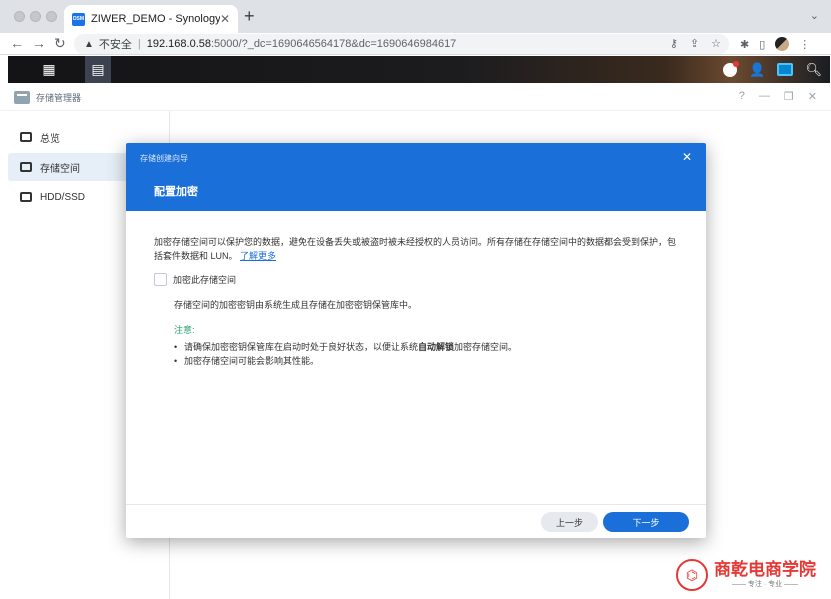  Describe the element at coordinates (49, 69) in the screenshot. I see `main-menu-grid-icon: ▦` at that location.